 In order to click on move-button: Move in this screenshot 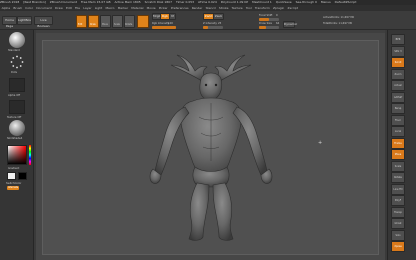, I will do `click(105, 21)`.